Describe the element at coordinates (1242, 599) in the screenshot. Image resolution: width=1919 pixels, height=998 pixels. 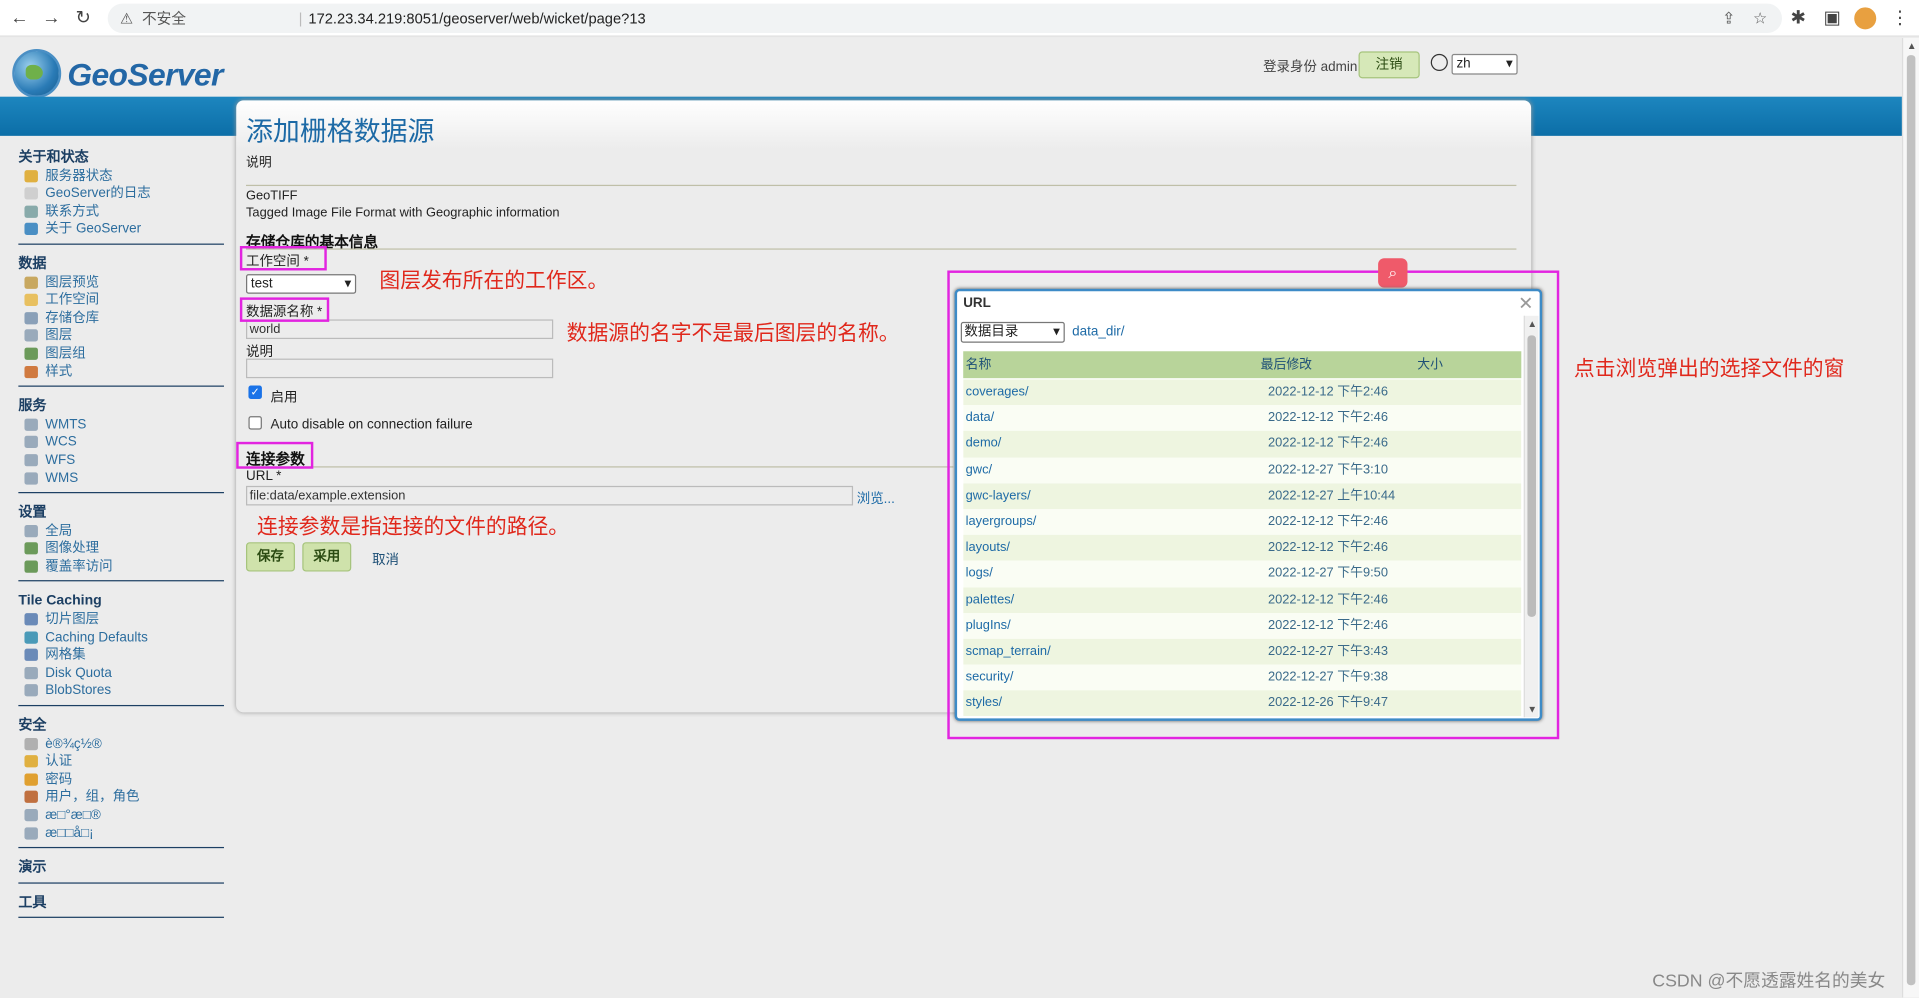
I see `file-row: palettes/2022-12-12 下午2:46` at that location.